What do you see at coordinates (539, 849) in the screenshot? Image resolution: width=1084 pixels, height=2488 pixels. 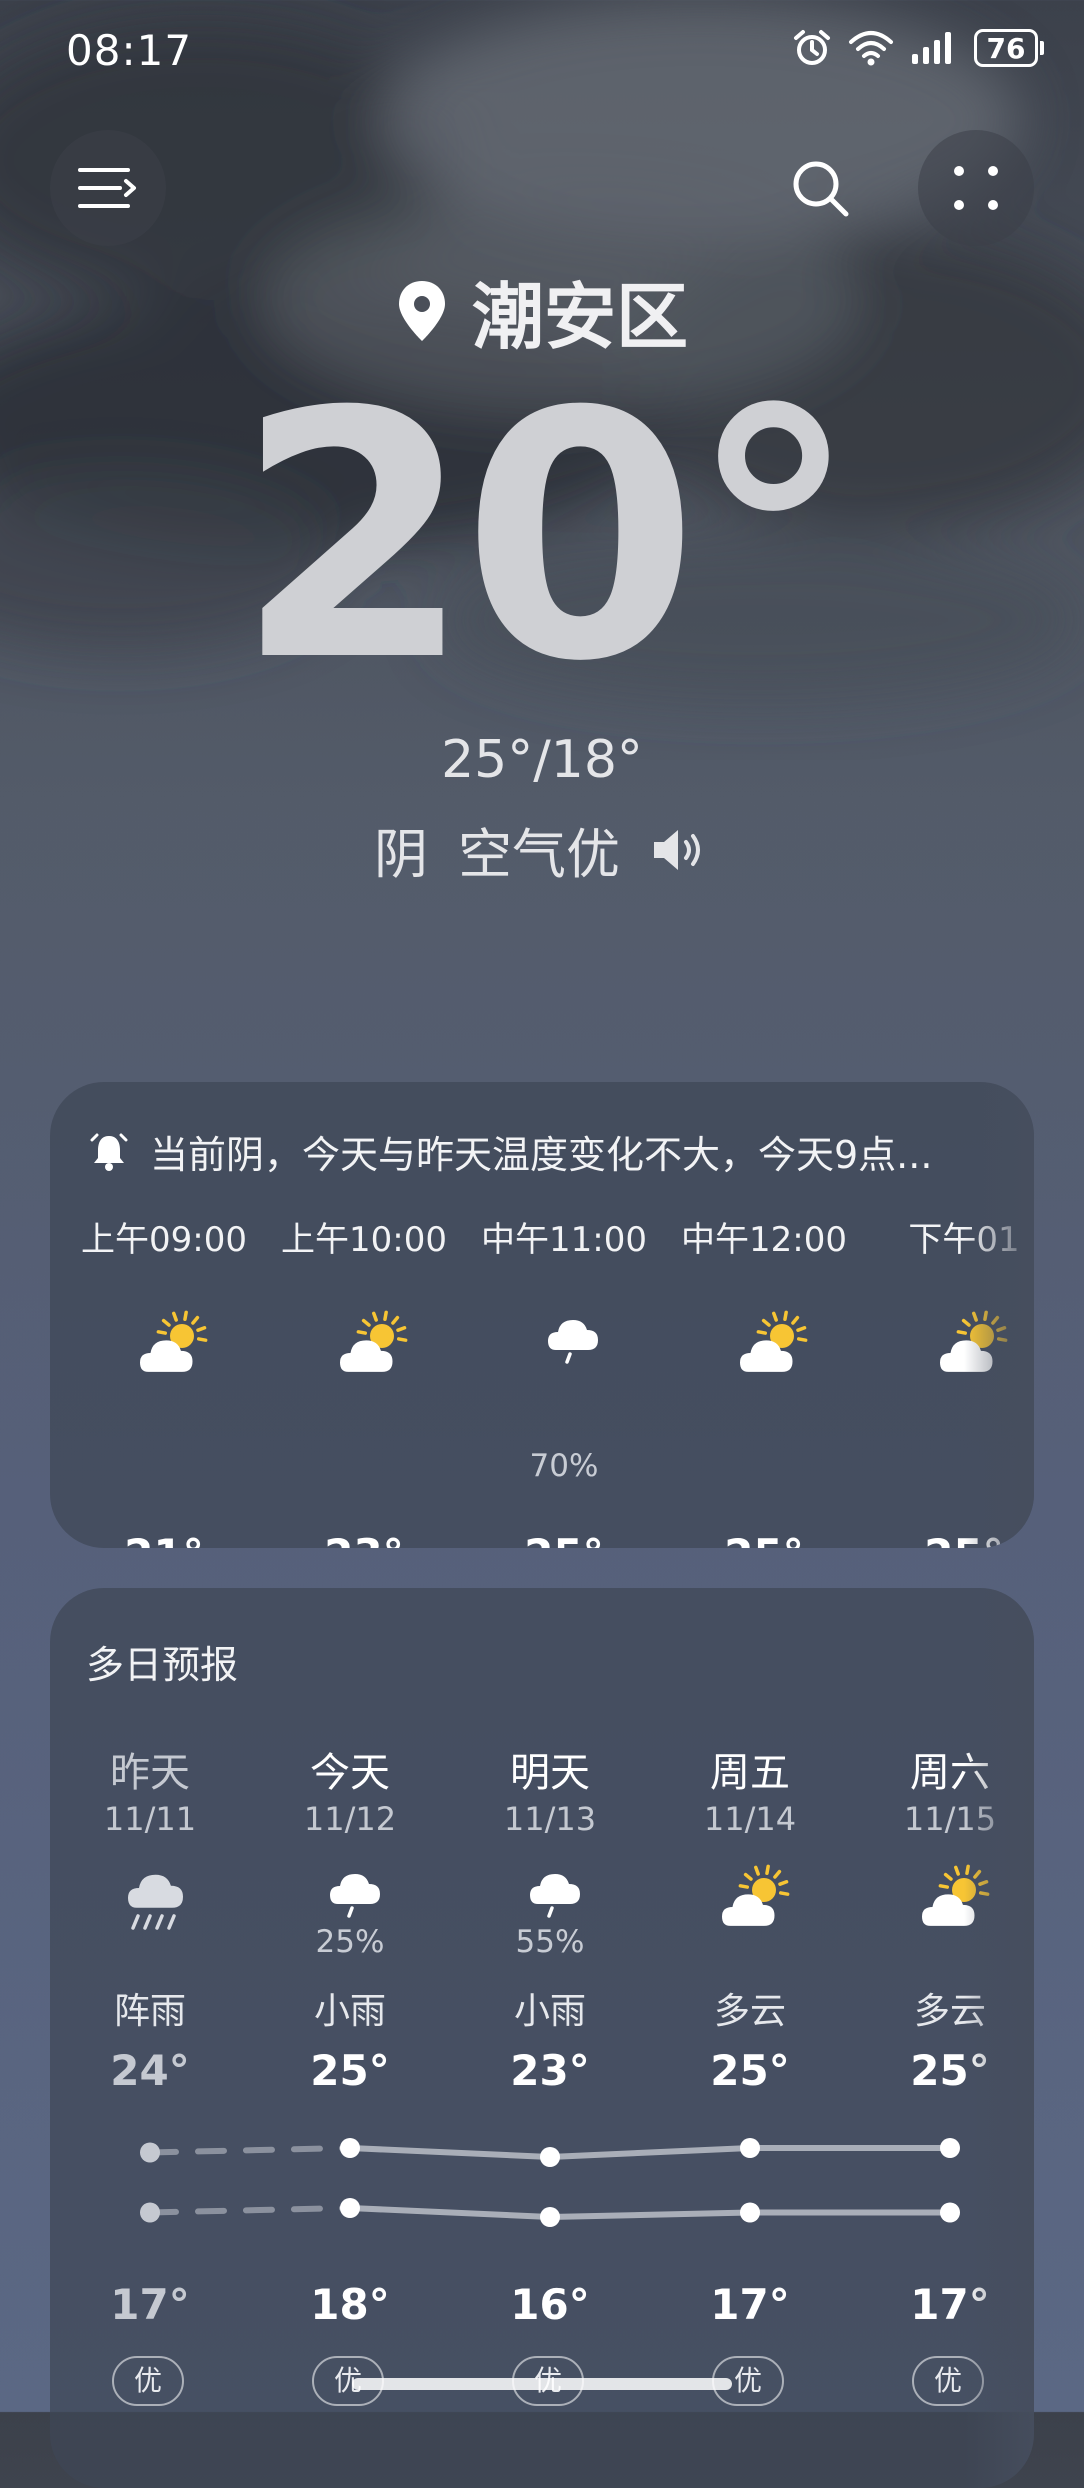 I see `air-quality: 空气优` at bounding box center [539, 849].